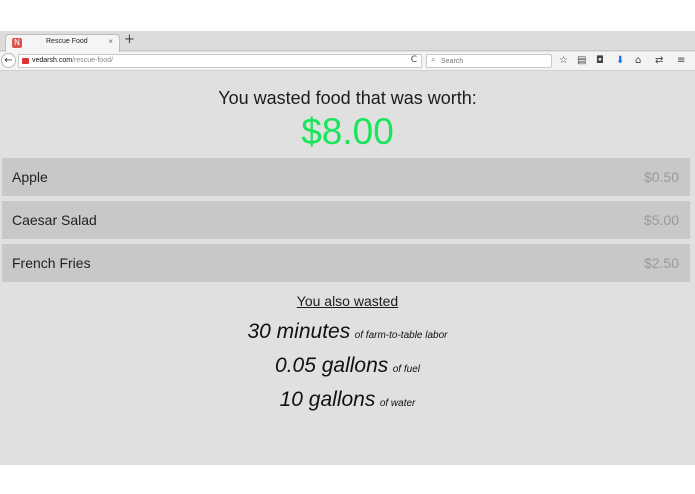  I want to click on pocket-icon: ◘, so click(600, 61).